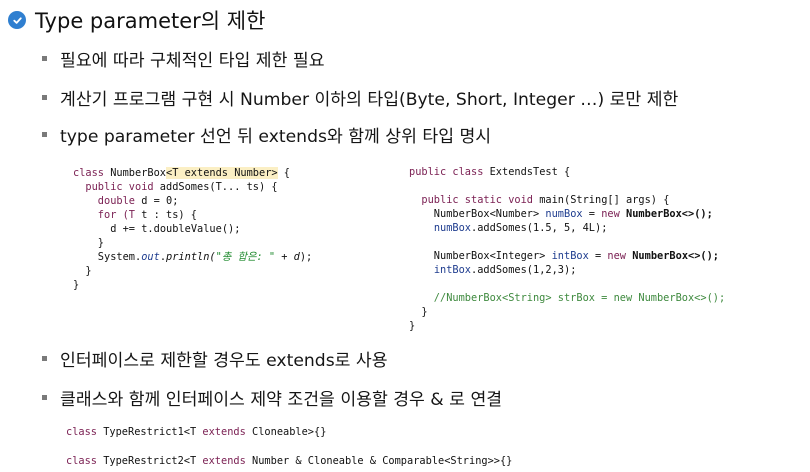 This screenshot has height=472, width=810. What do you see at coordinates (17, 20) in the screenshot?
I see `checkmark-circle-icon` at bounding box center [17, 20].